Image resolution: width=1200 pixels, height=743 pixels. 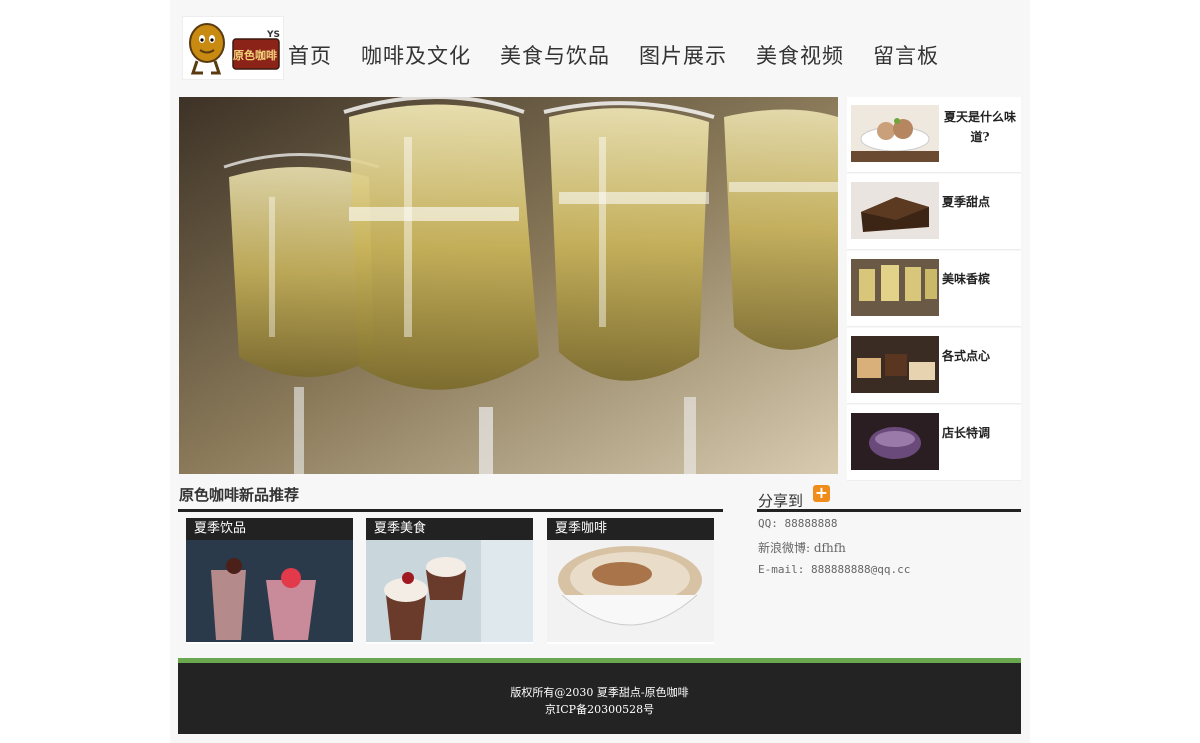 I want to click on list-item: 各式点心, so click(x=934, y=366).